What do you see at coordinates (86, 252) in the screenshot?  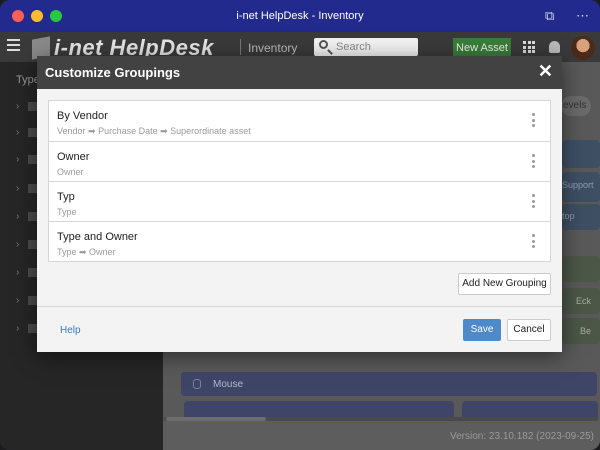 I see `grouping-path: Type ➡ Owner` at bounding box center [86, 252].